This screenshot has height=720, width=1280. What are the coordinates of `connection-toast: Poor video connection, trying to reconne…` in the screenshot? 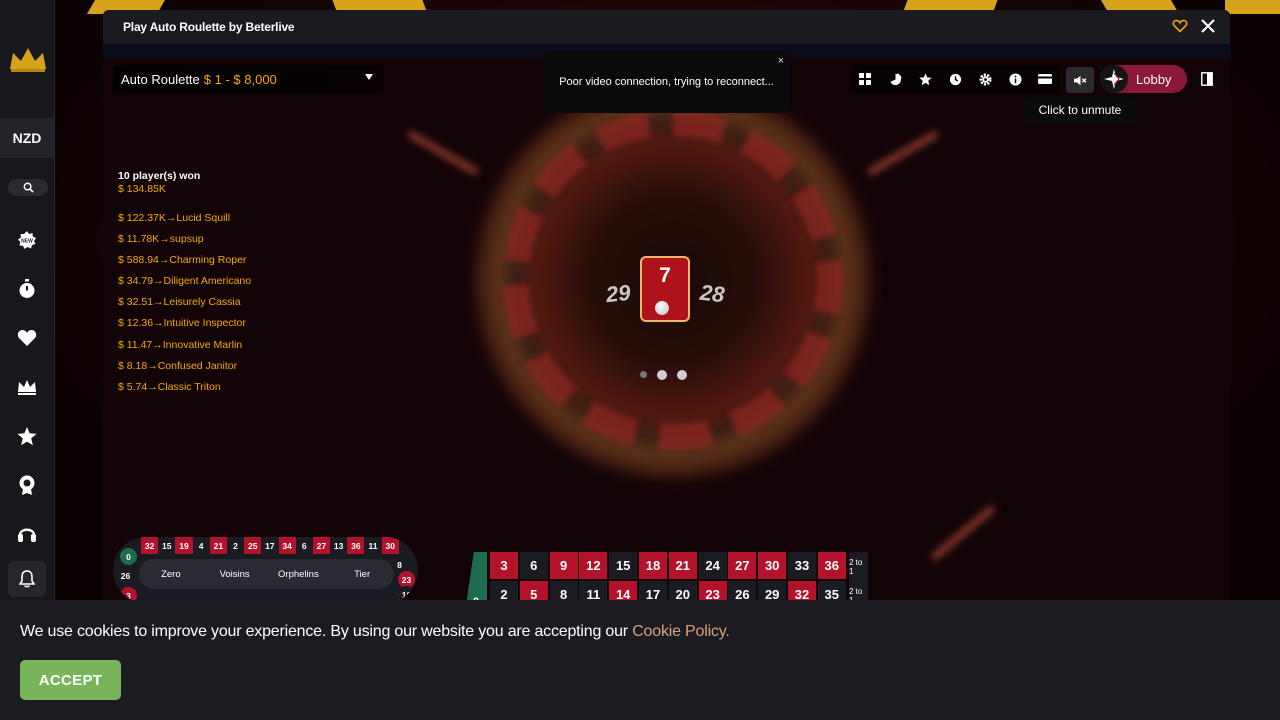 It's located at (666, 82).